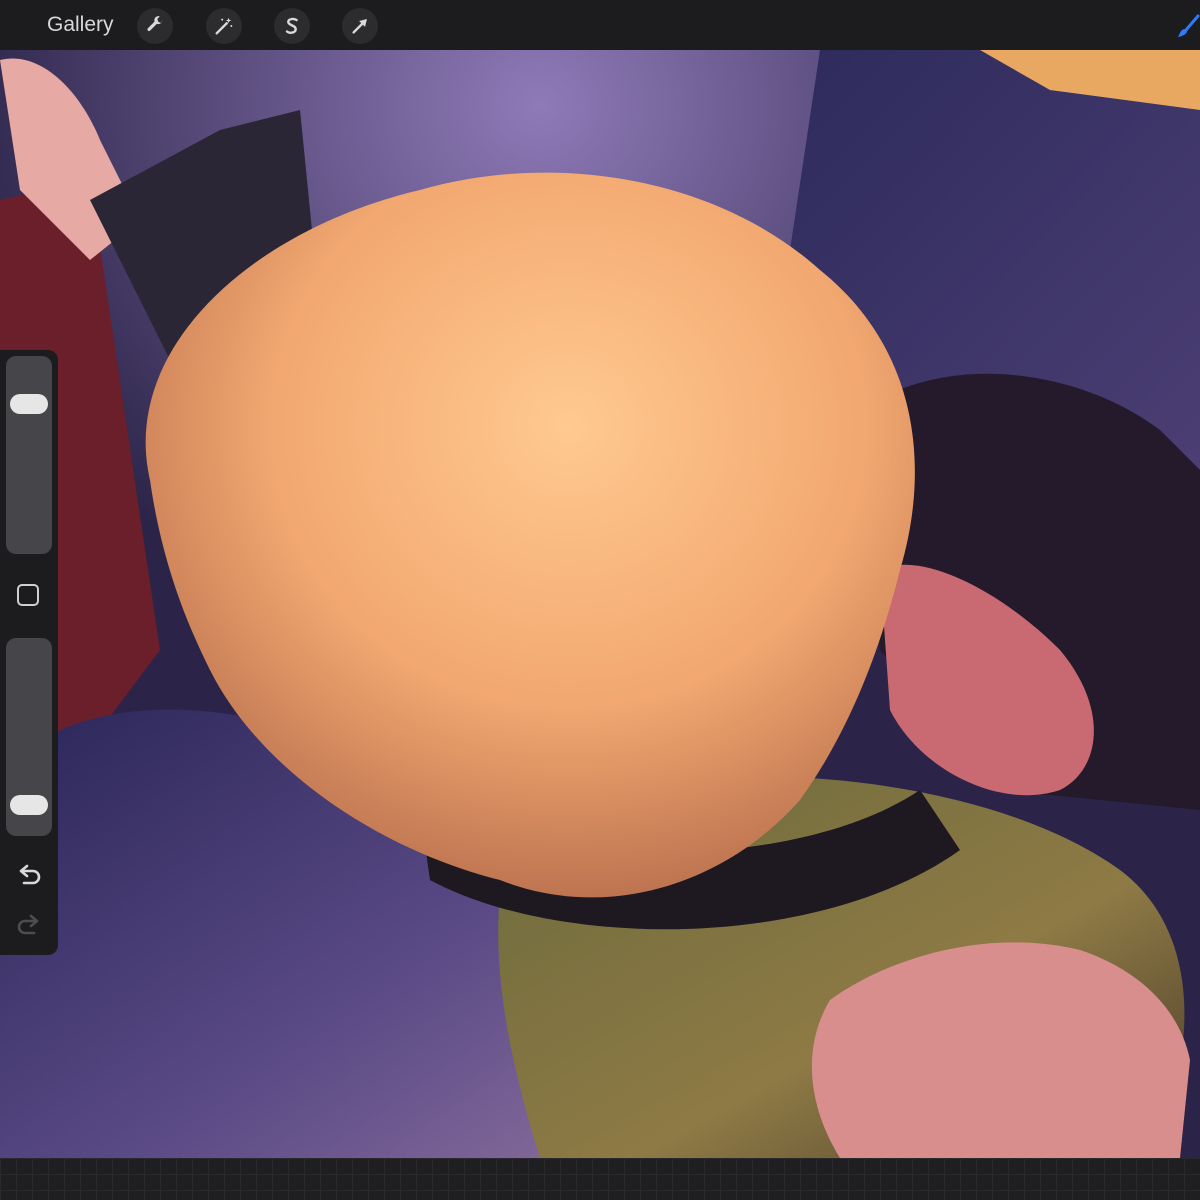 The image size is (1200, 1200). I want to click on selection-button, so click(292, 26).